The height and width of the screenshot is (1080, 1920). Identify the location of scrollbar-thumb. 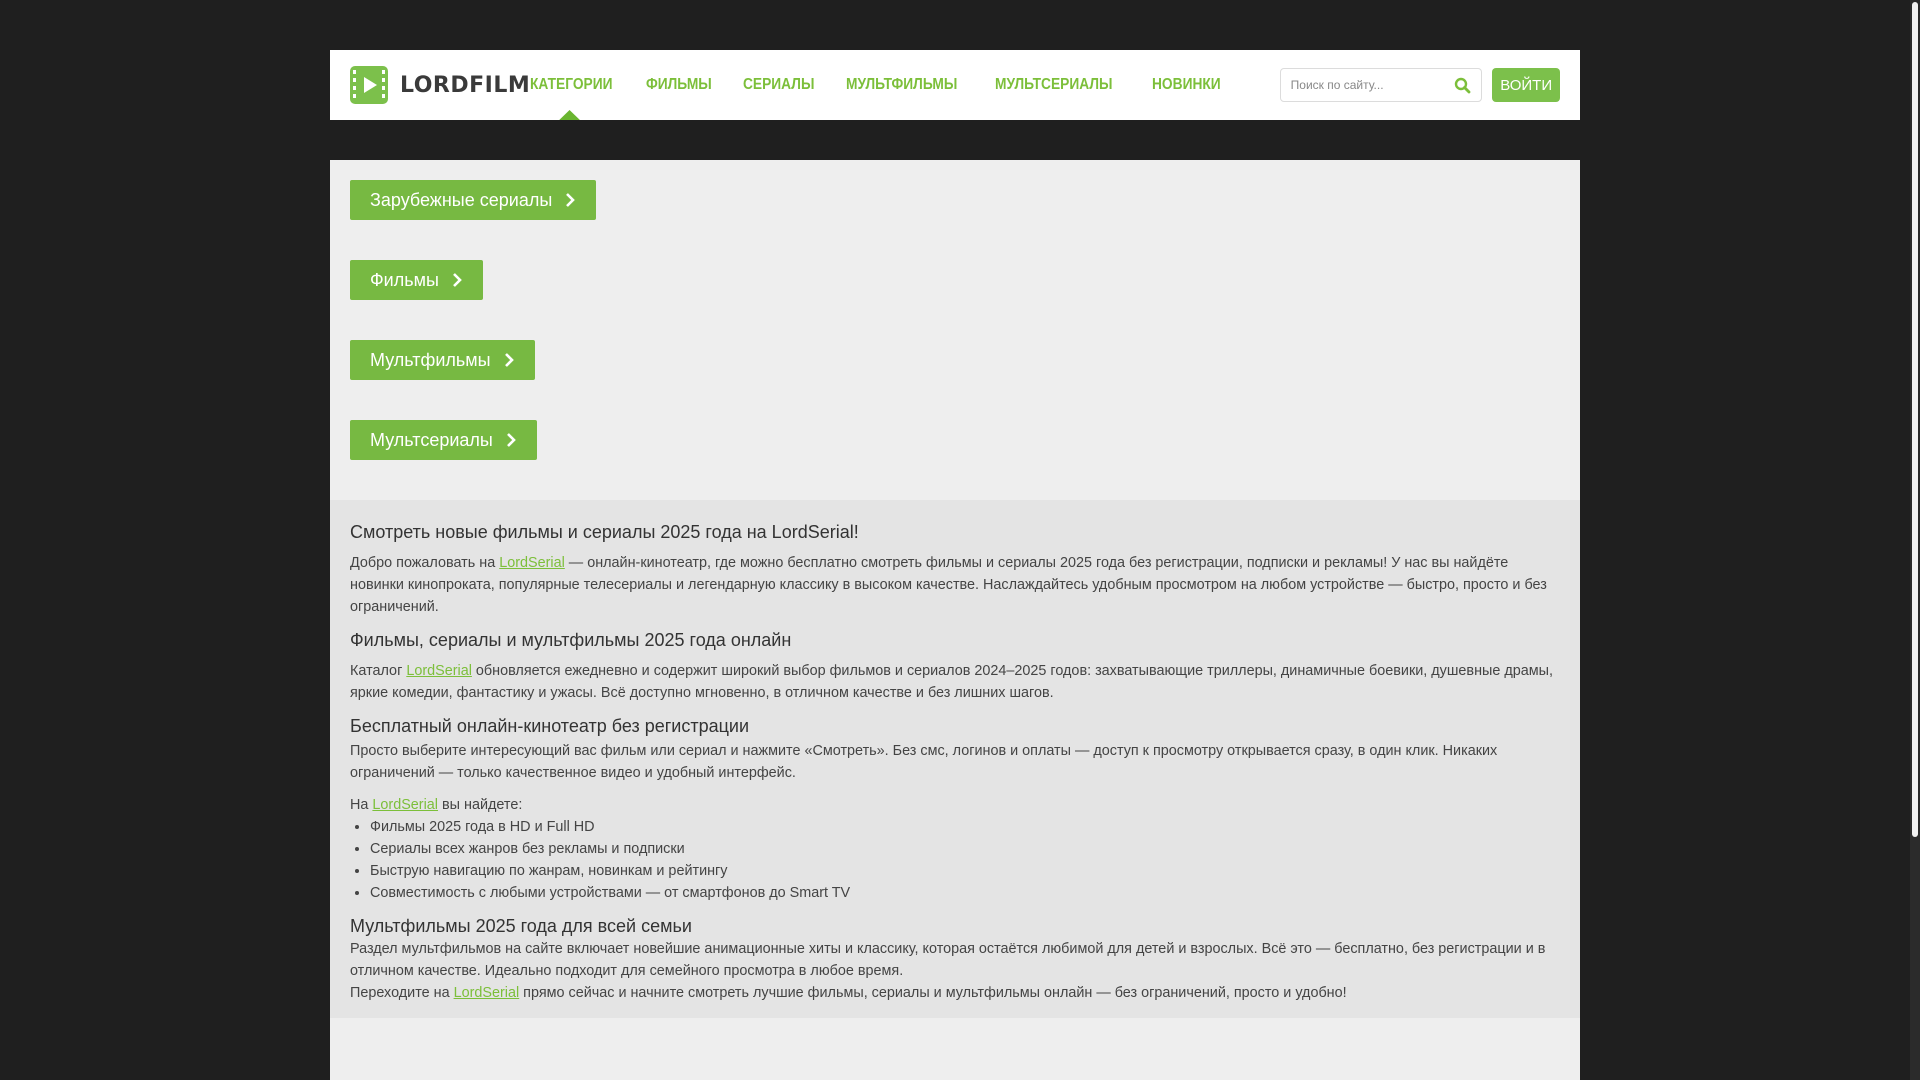
(1915, 419).